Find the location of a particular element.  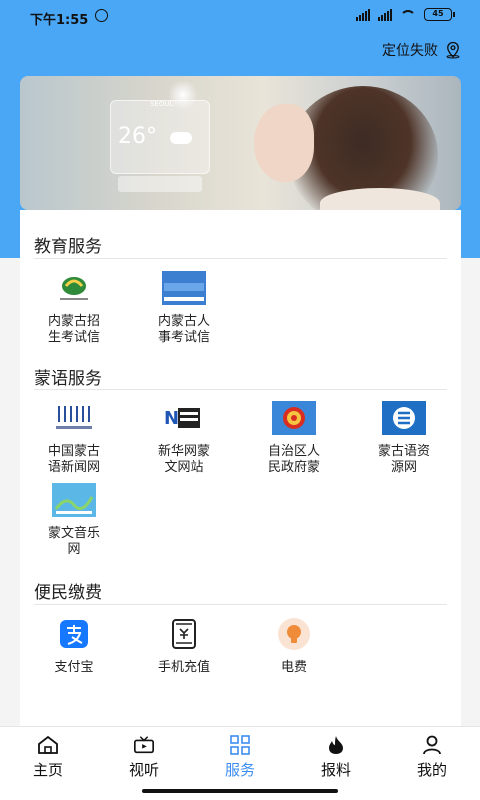

service-item-renshi: 内蒙古人 事考试信 is located at coordinates (184, 308).